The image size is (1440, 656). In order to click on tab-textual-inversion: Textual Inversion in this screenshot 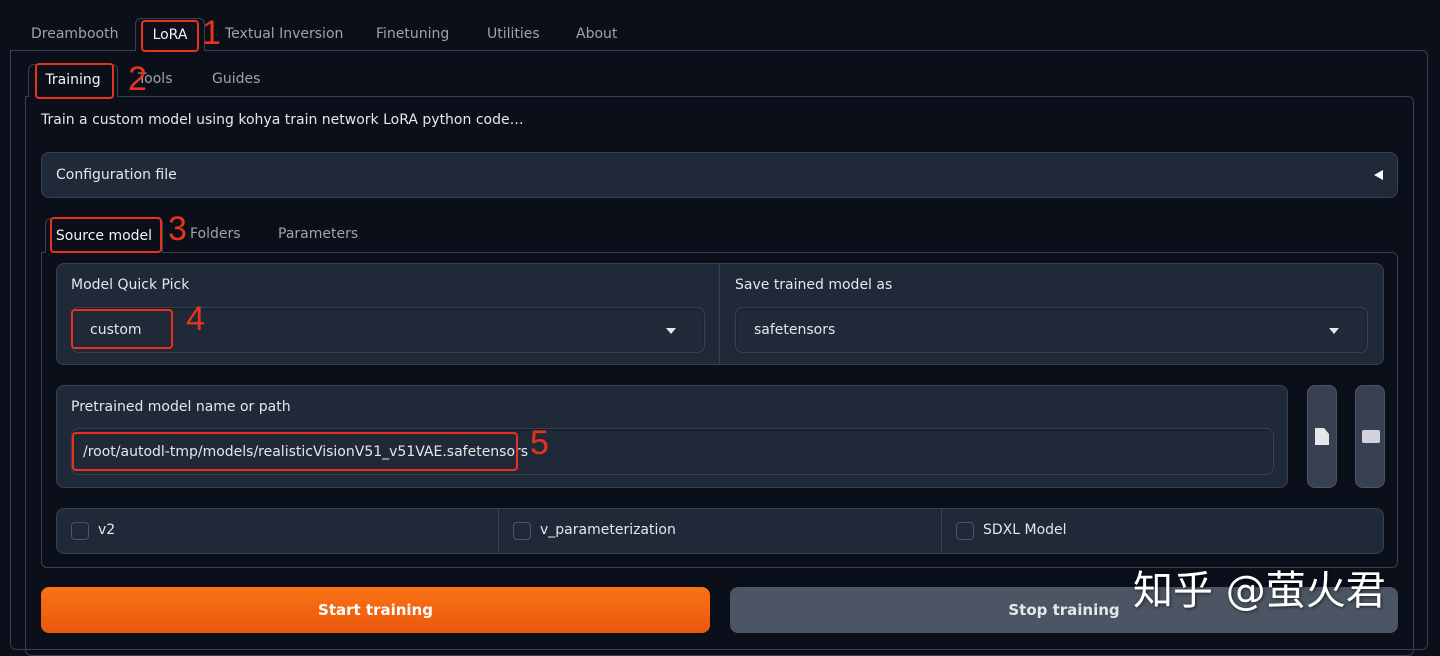, I will do `click(284, 34)`.